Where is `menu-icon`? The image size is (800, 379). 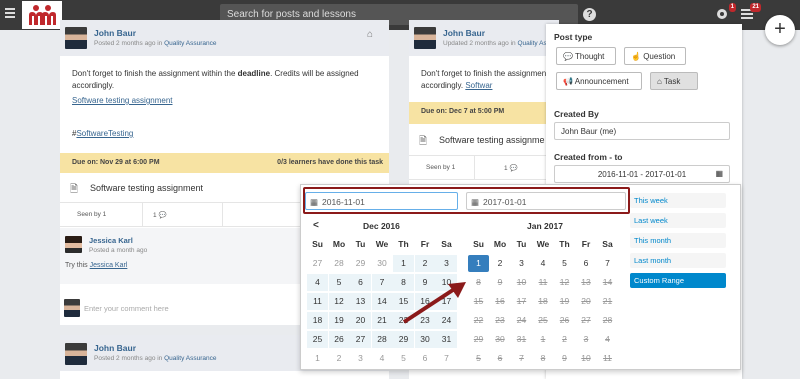
menu-icon is located at coordinates (10, 13).